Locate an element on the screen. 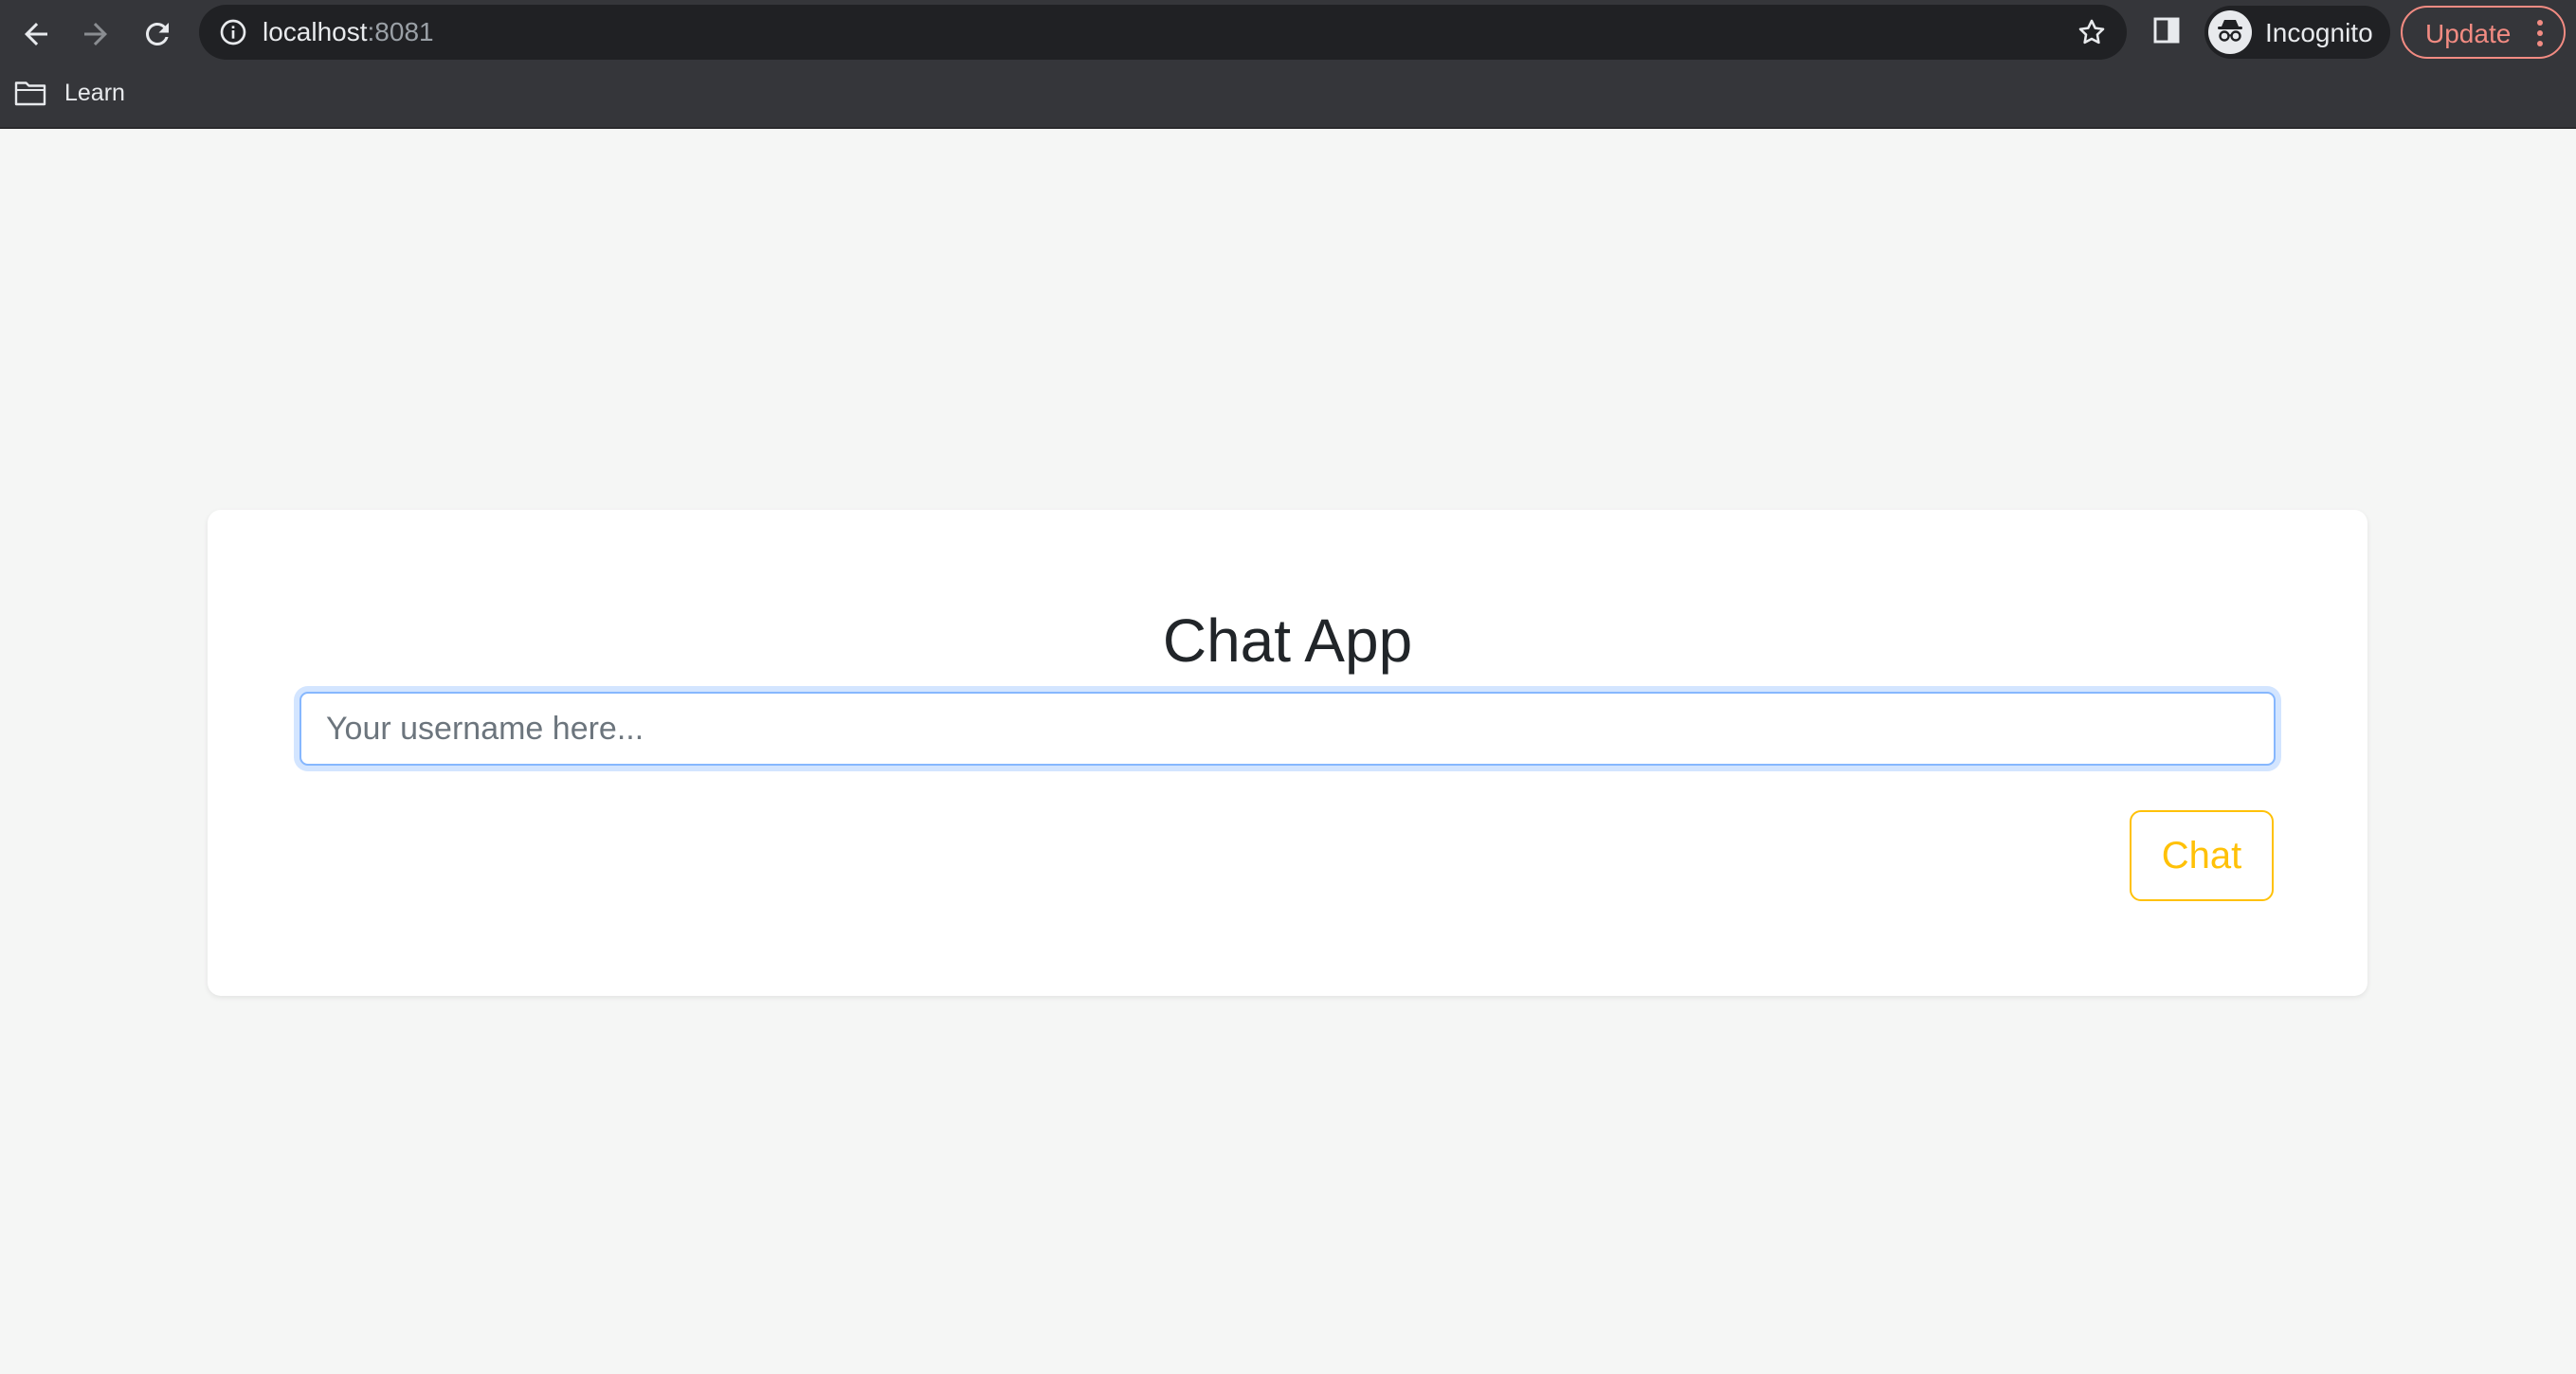  incognito-label: Incognito is located at coordinates (2319, 32).